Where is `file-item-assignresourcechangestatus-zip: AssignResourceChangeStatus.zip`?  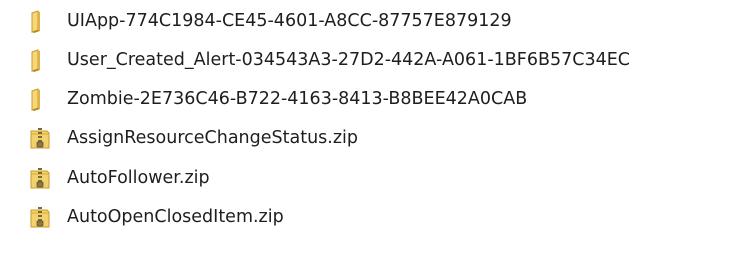 file-item-assignresourcechangestatus-zip: AssignResourceChangeStatus.zip is located at coordinates (193, 138).